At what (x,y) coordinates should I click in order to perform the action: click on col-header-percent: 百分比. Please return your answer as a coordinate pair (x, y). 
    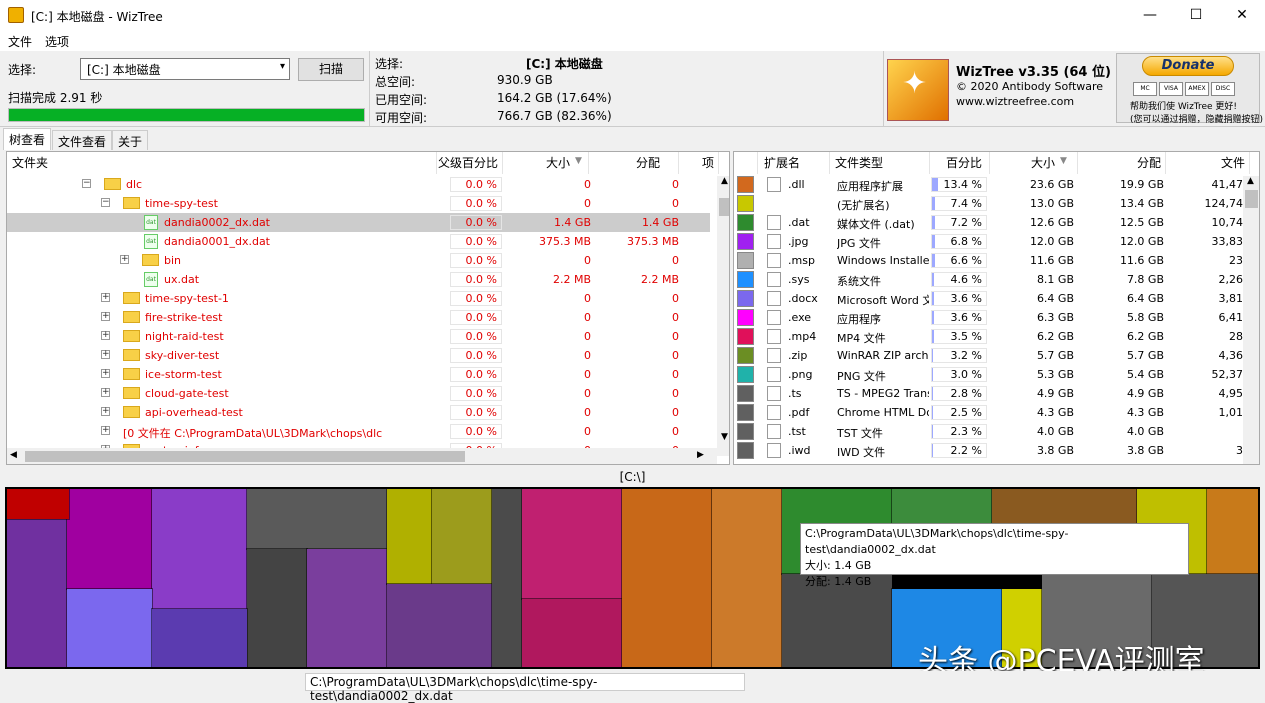
    Looking at the image, I should click on (960, 163).